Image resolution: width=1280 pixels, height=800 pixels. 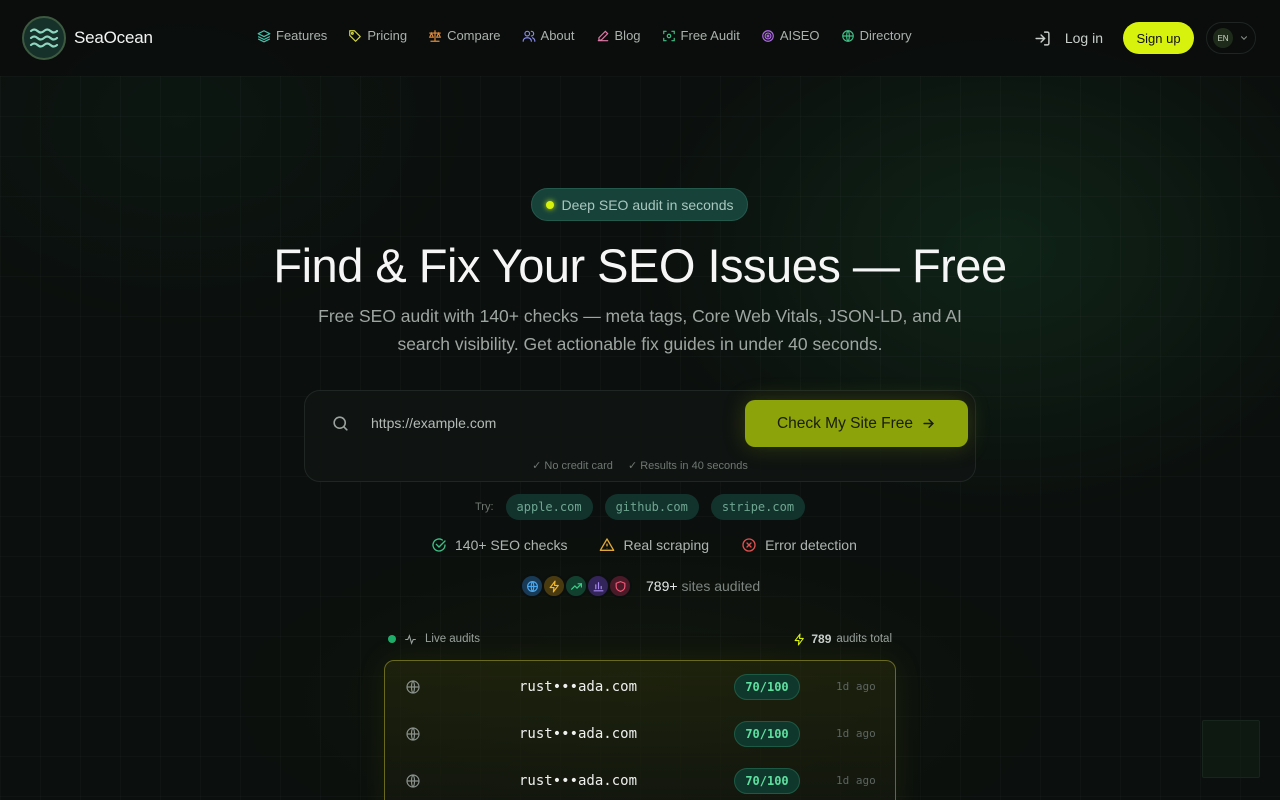 I want to click on nav-link-label: Compare, so click(x=474, y=35).